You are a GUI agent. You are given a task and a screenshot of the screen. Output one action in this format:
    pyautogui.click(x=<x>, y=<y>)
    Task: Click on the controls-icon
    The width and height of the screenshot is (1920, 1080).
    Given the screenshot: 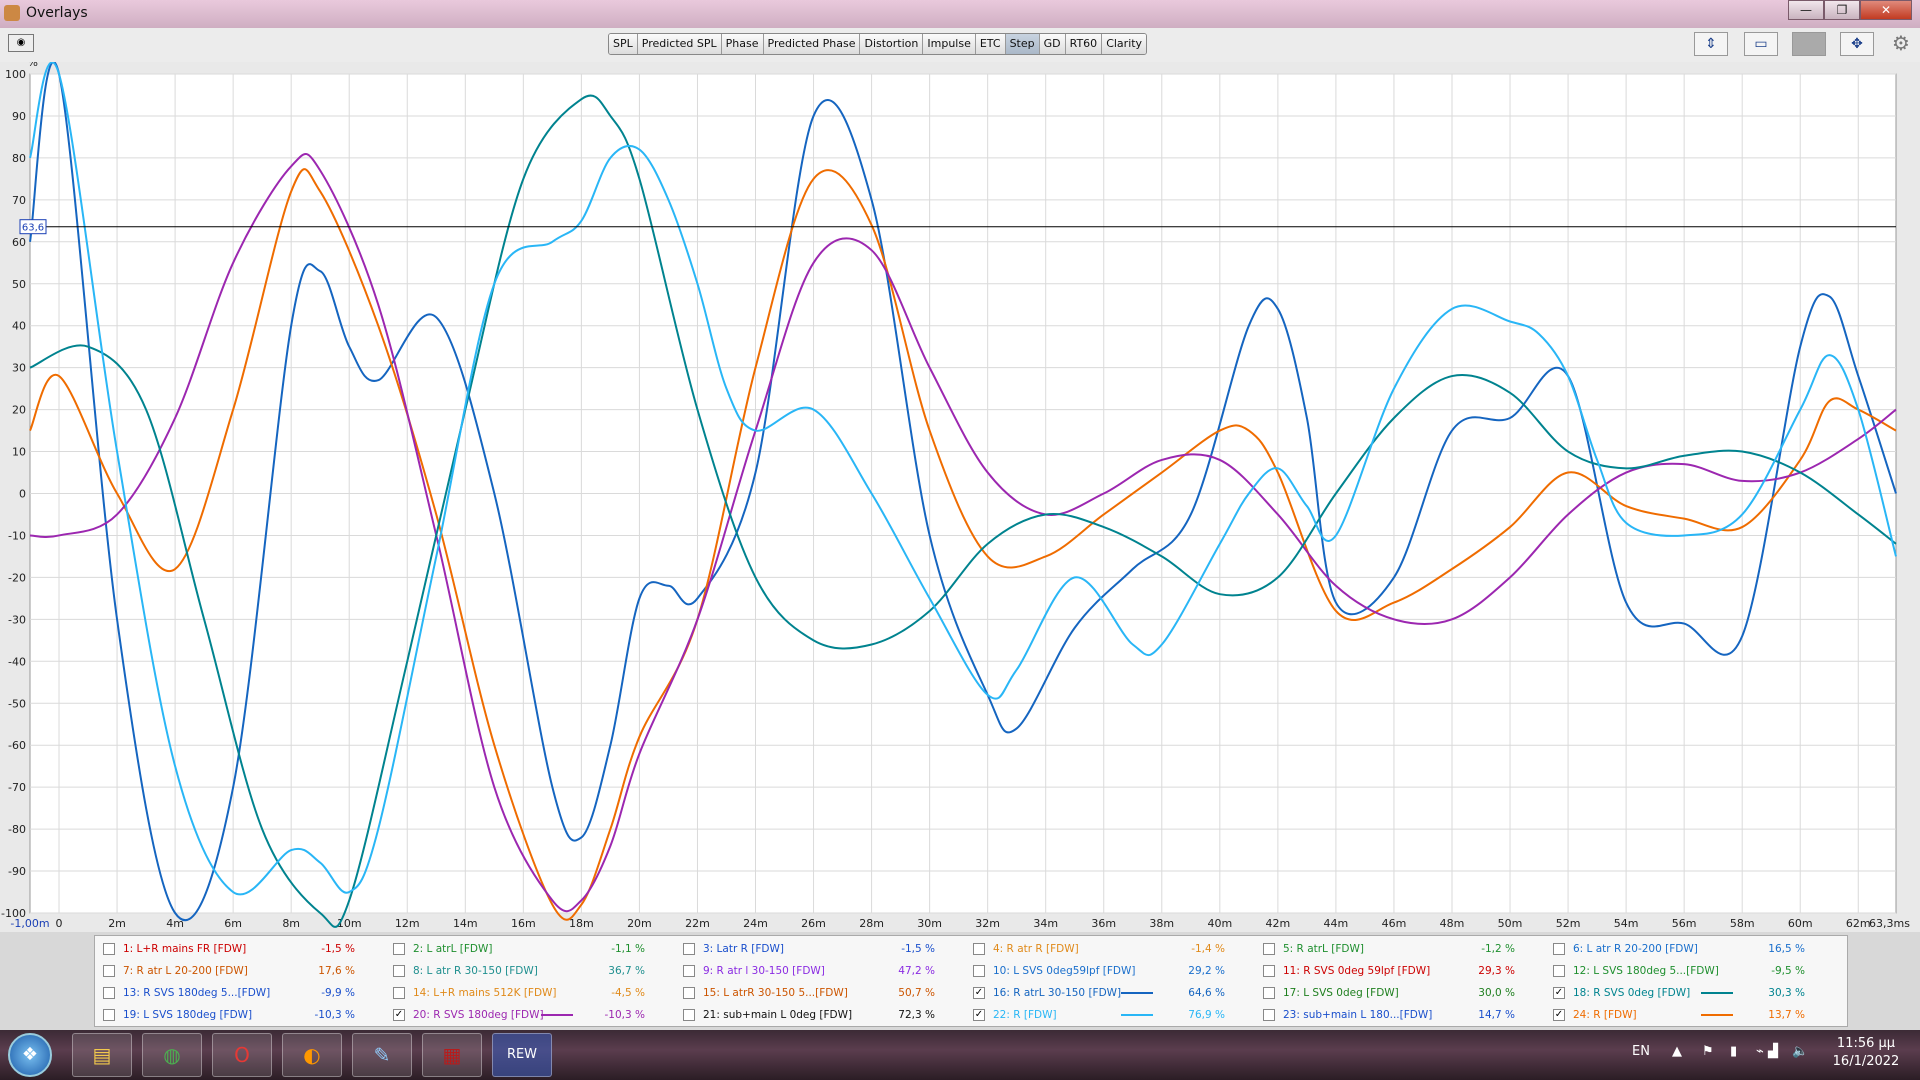 What is the action you would take?
    pyautogui.click(x=1809, y=44)
    